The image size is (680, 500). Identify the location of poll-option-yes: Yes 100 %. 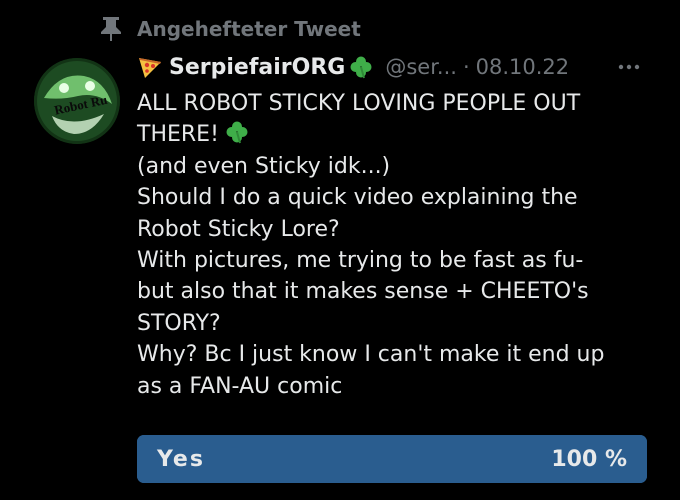
(392, 459).